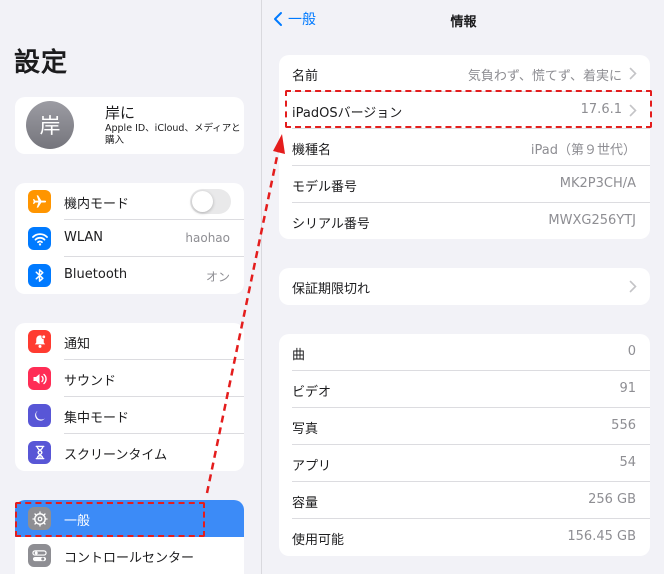 Image resolution: width=664 pixels, height=574 pixels. I want to click on toggle-knob, so click(202, 201).